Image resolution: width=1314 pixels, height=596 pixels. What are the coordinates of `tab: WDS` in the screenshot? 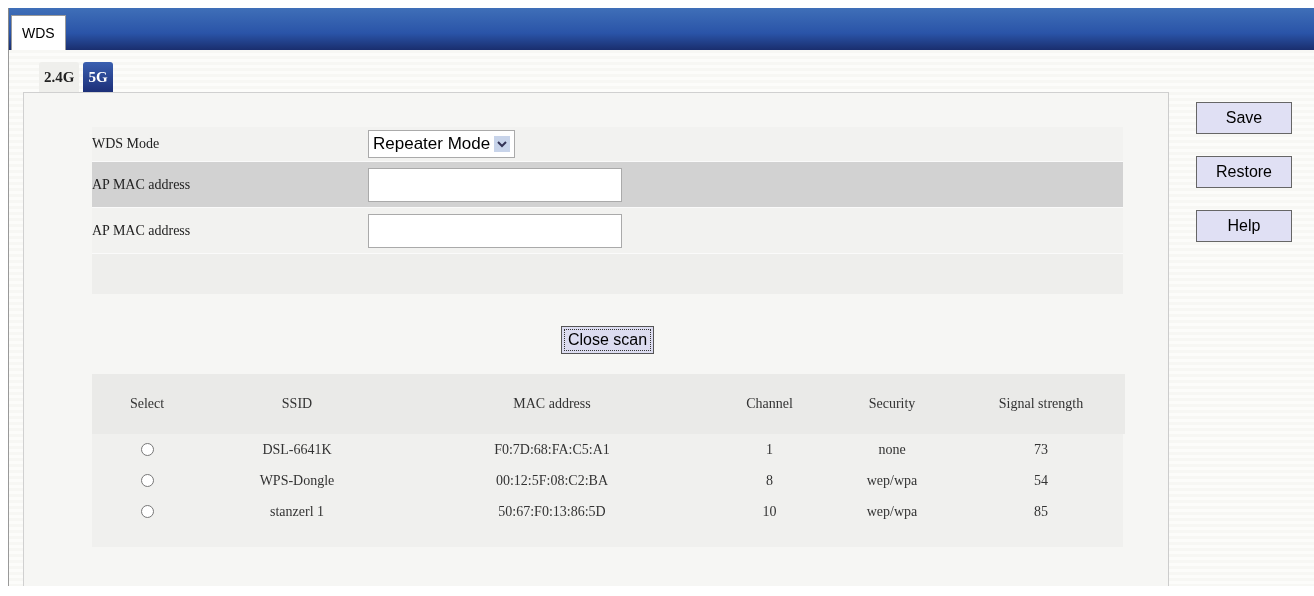 It's located at (38, 32).